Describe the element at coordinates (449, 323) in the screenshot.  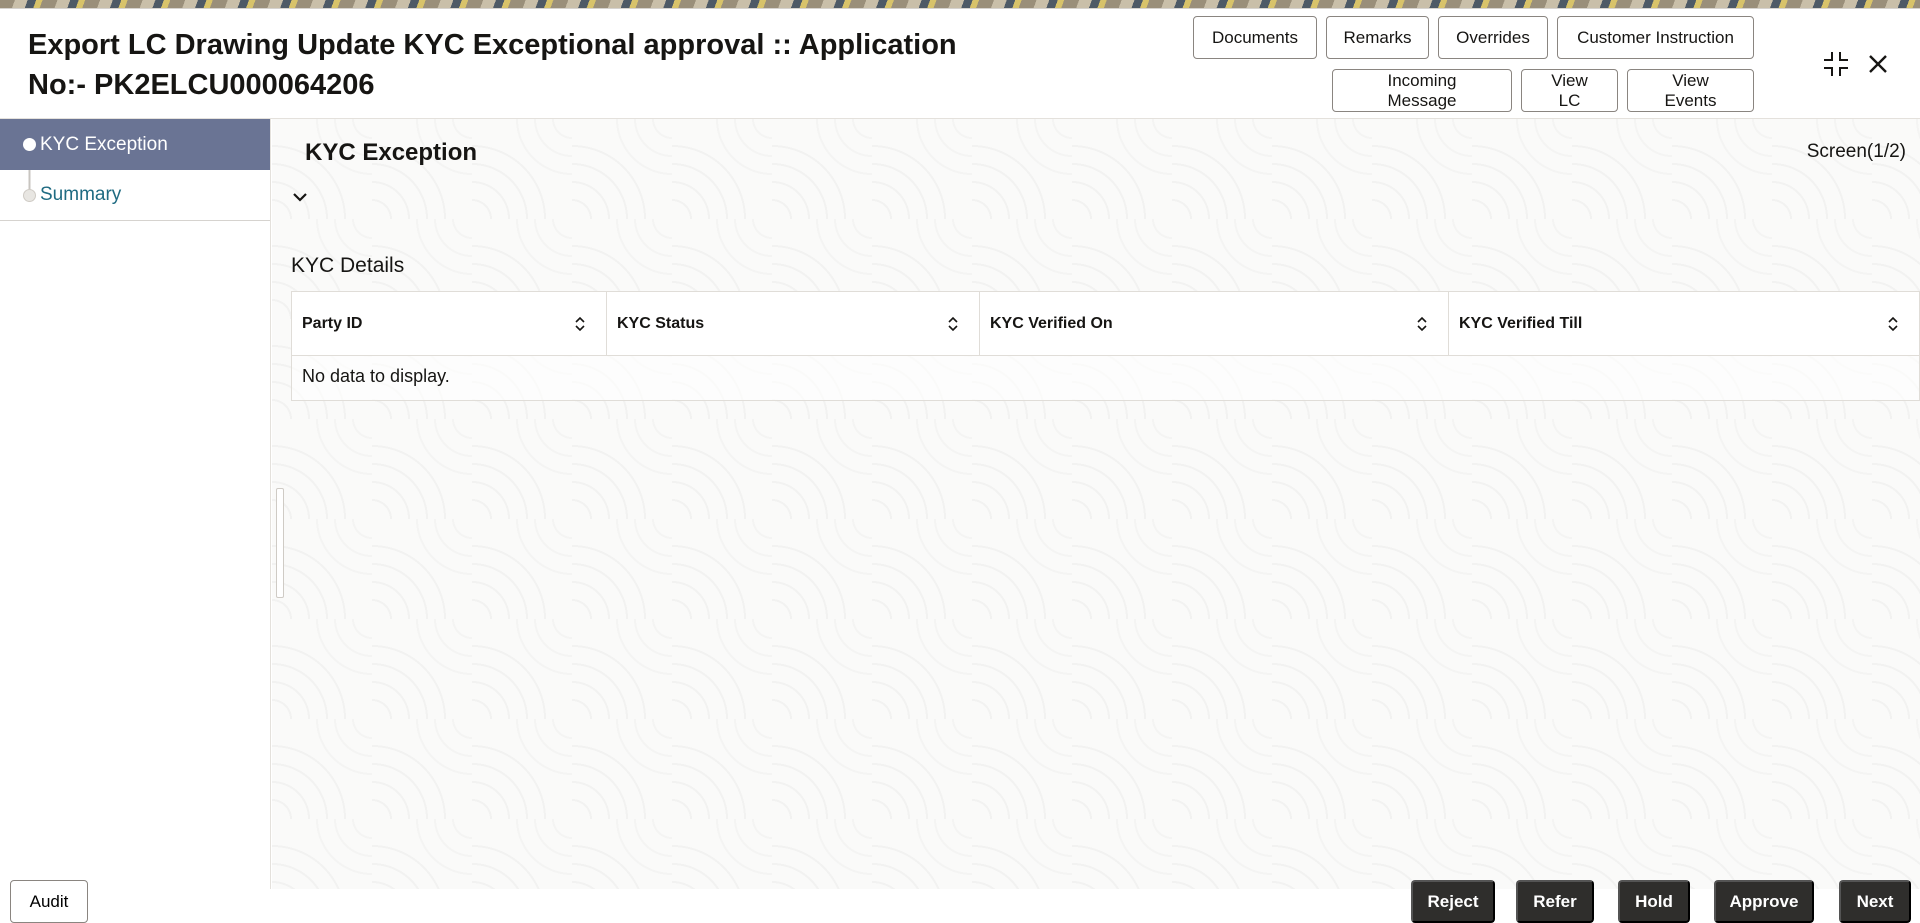
I see `column-header-party-id: Party ID` at that location.